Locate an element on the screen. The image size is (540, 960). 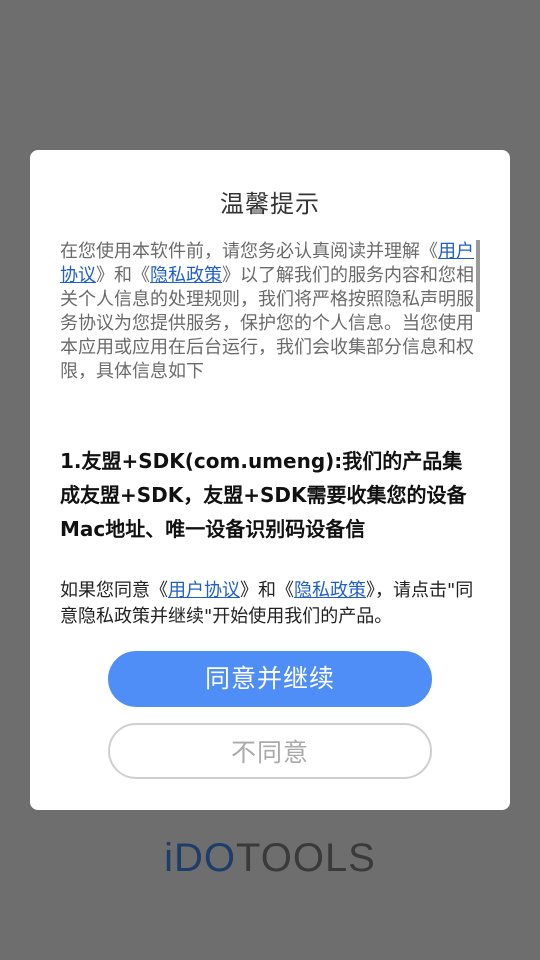
consent-privacy-policy-link: 隐私政策 is located at coordinates (330, 590).